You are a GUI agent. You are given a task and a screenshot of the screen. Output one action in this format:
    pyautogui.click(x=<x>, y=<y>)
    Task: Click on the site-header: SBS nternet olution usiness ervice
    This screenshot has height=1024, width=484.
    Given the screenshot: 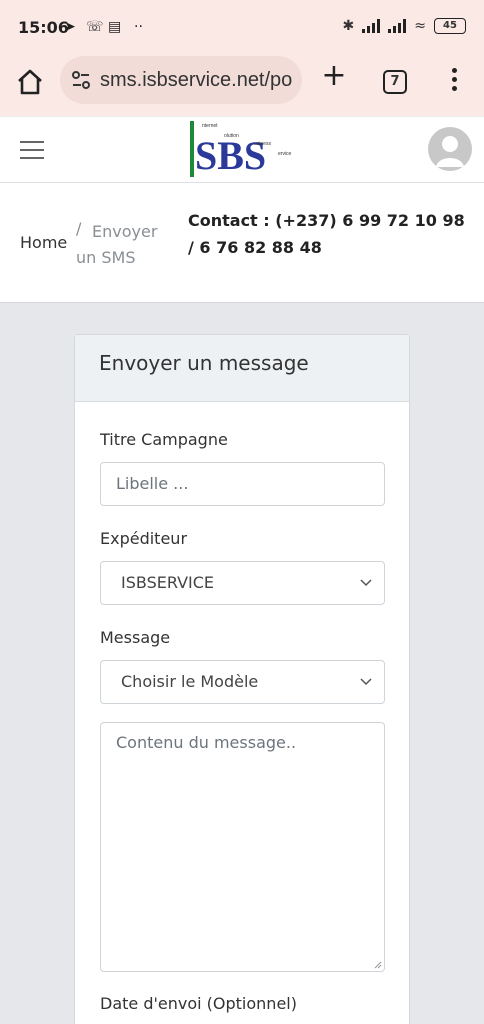 What is the action you would take?
    pyautogui.click(x=242, y=149)
    